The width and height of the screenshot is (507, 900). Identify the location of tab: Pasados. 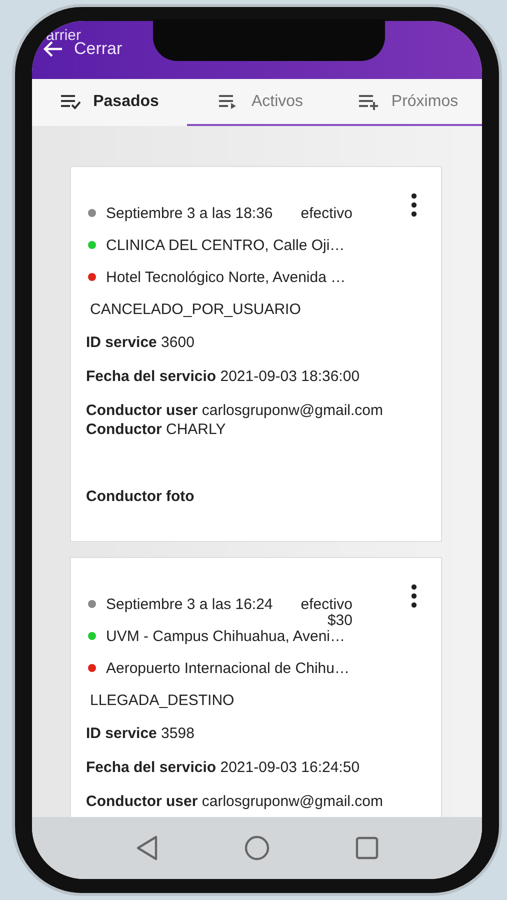
(109, 102).